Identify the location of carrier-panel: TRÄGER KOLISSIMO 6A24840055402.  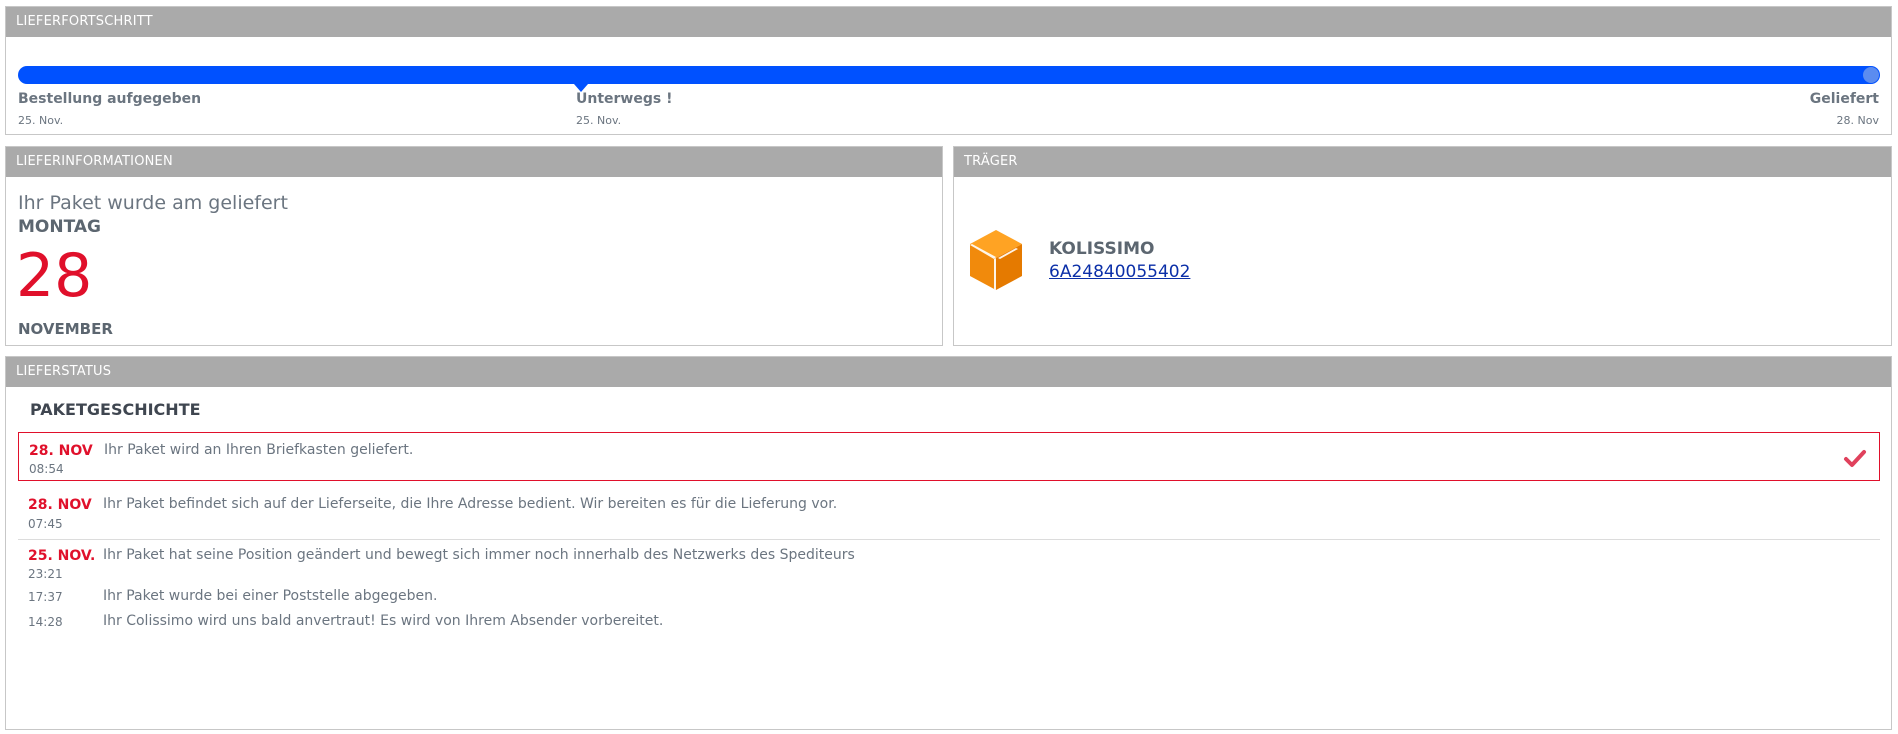
(1422, 246).